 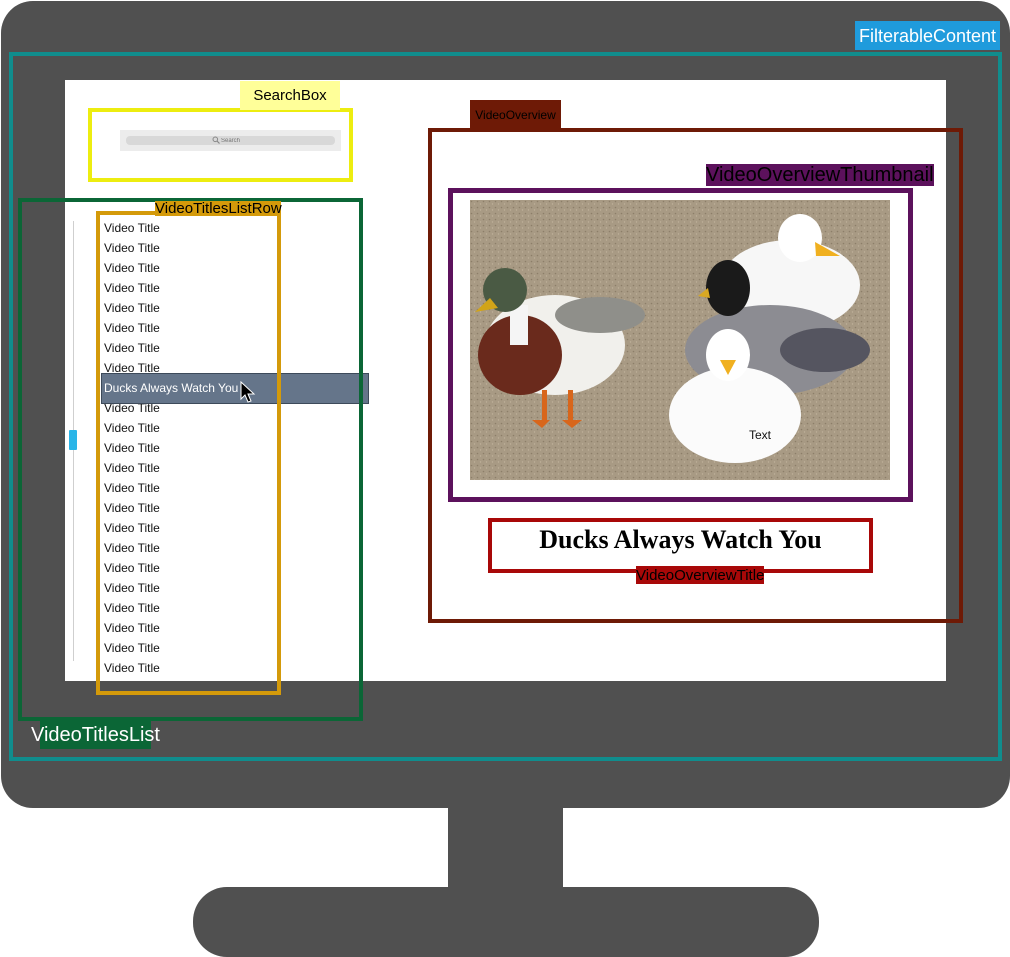 What do you see at coordinates (290, 95) in the screenshot?
I see `search-box-label: SearchBox` at bounding box center [290, 95].